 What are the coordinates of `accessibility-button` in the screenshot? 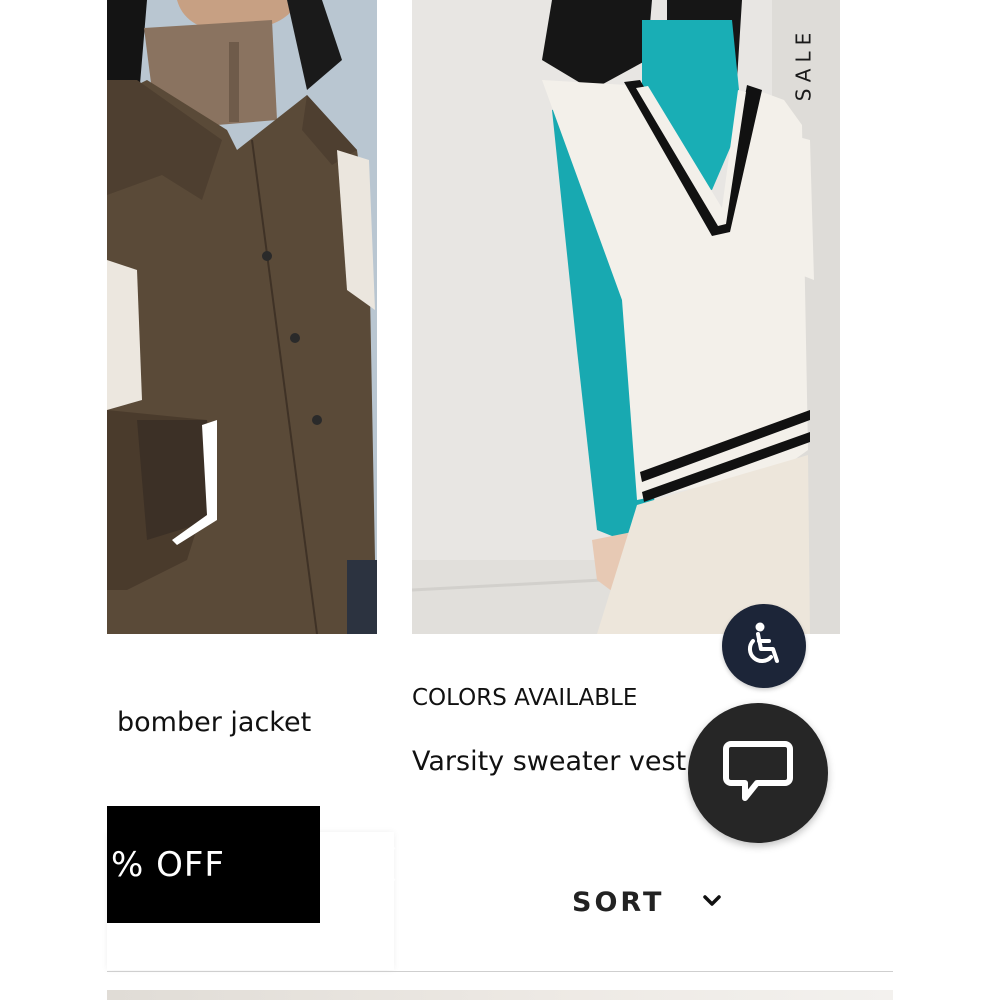 It's located at (764, 646).